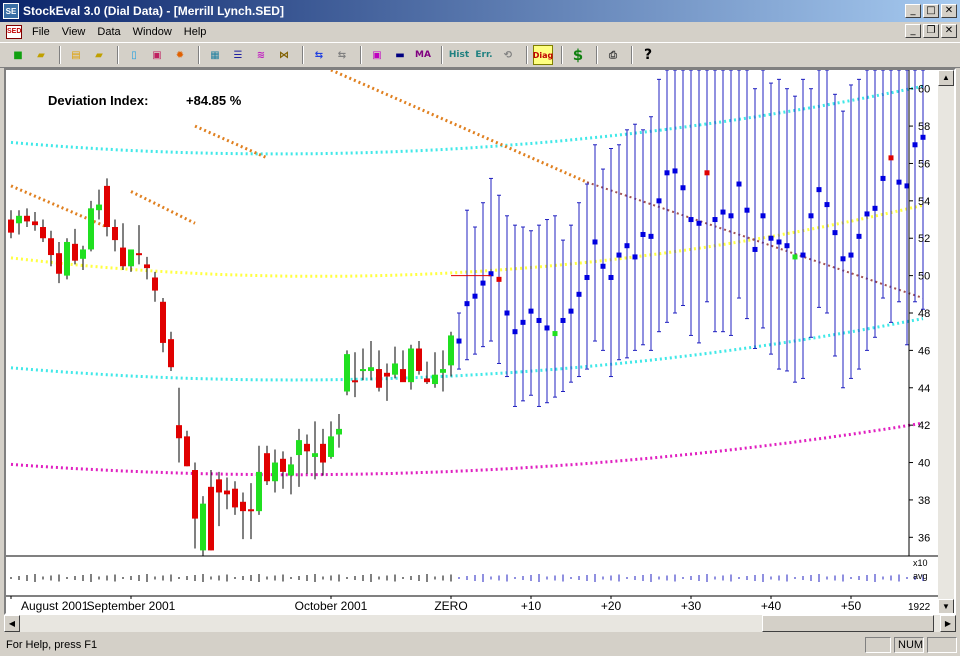 This screenshot has width=960, height=656. Describe the element at coordinates (134, 55) in the screenshot. I see `page-icon: ▯` at that location.